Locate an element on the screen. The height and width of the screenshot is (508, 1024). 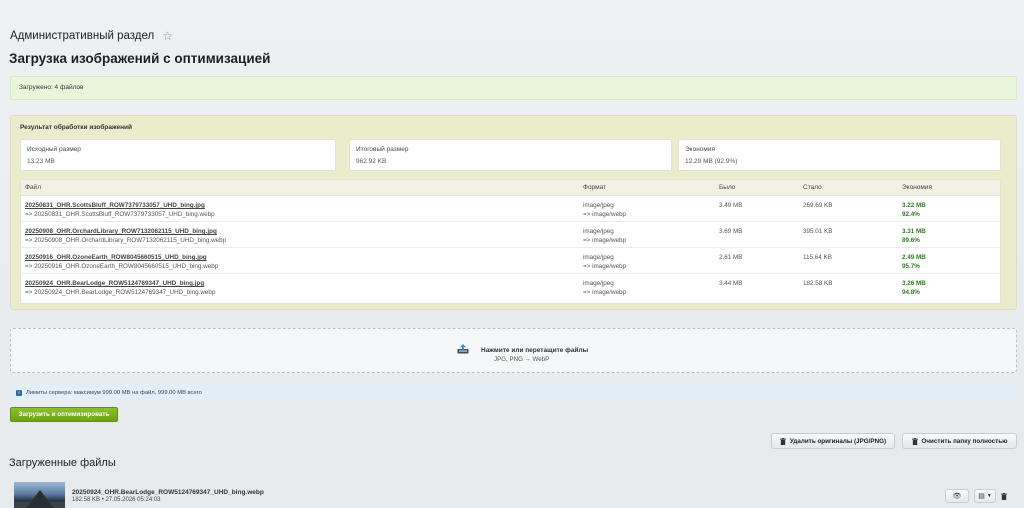
stat-value: 962.92 KB is located at coordinates (371, 161).